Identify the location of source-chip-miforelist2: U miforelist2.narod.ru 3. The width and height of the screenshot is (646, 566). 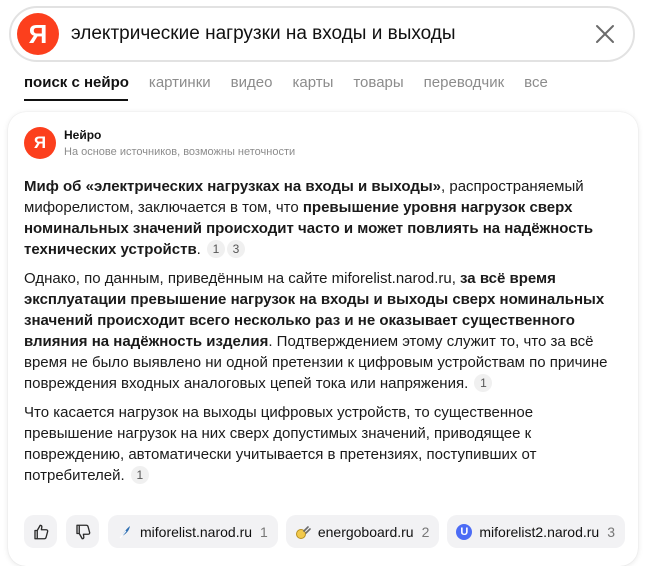
(536, 531).